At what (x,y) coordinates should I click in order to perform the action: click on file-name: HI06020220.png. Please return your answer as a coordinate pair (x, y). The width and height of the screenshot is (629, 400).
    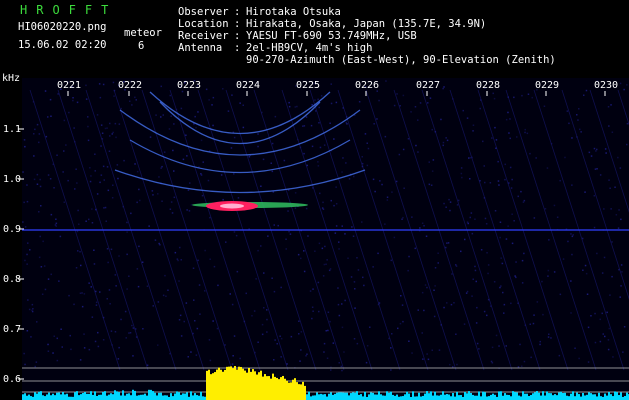
    Looking at the image, I should click on (62, 27).